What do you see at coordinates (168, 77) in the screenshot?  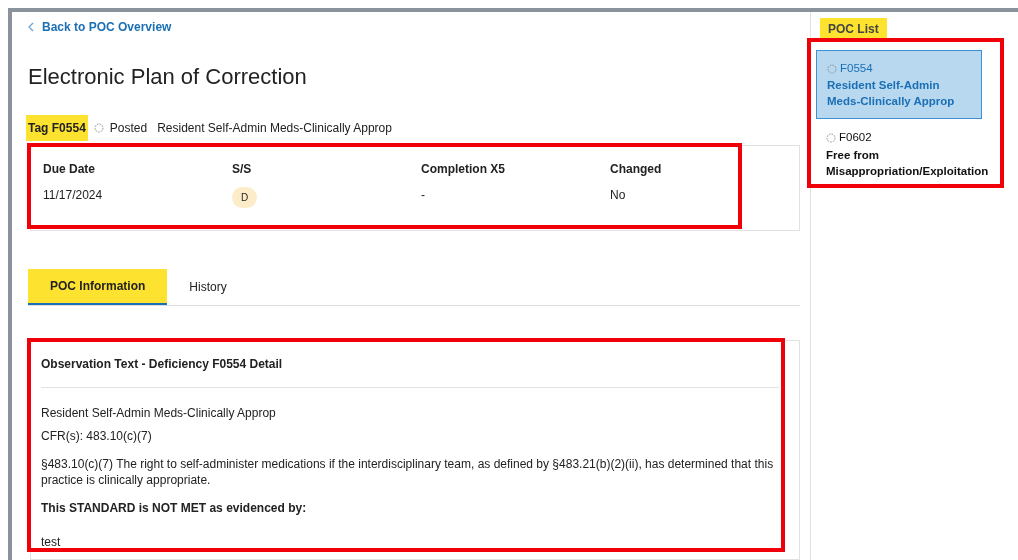 I see `page-title: Electronic Plan of Correction` at bounding box center [168, 77].